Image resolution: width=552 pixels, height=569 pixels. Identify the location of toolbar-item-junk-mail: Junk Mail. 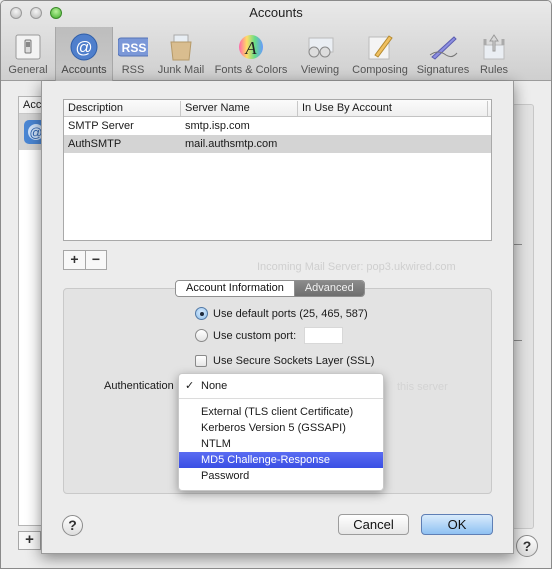
(181, 54).